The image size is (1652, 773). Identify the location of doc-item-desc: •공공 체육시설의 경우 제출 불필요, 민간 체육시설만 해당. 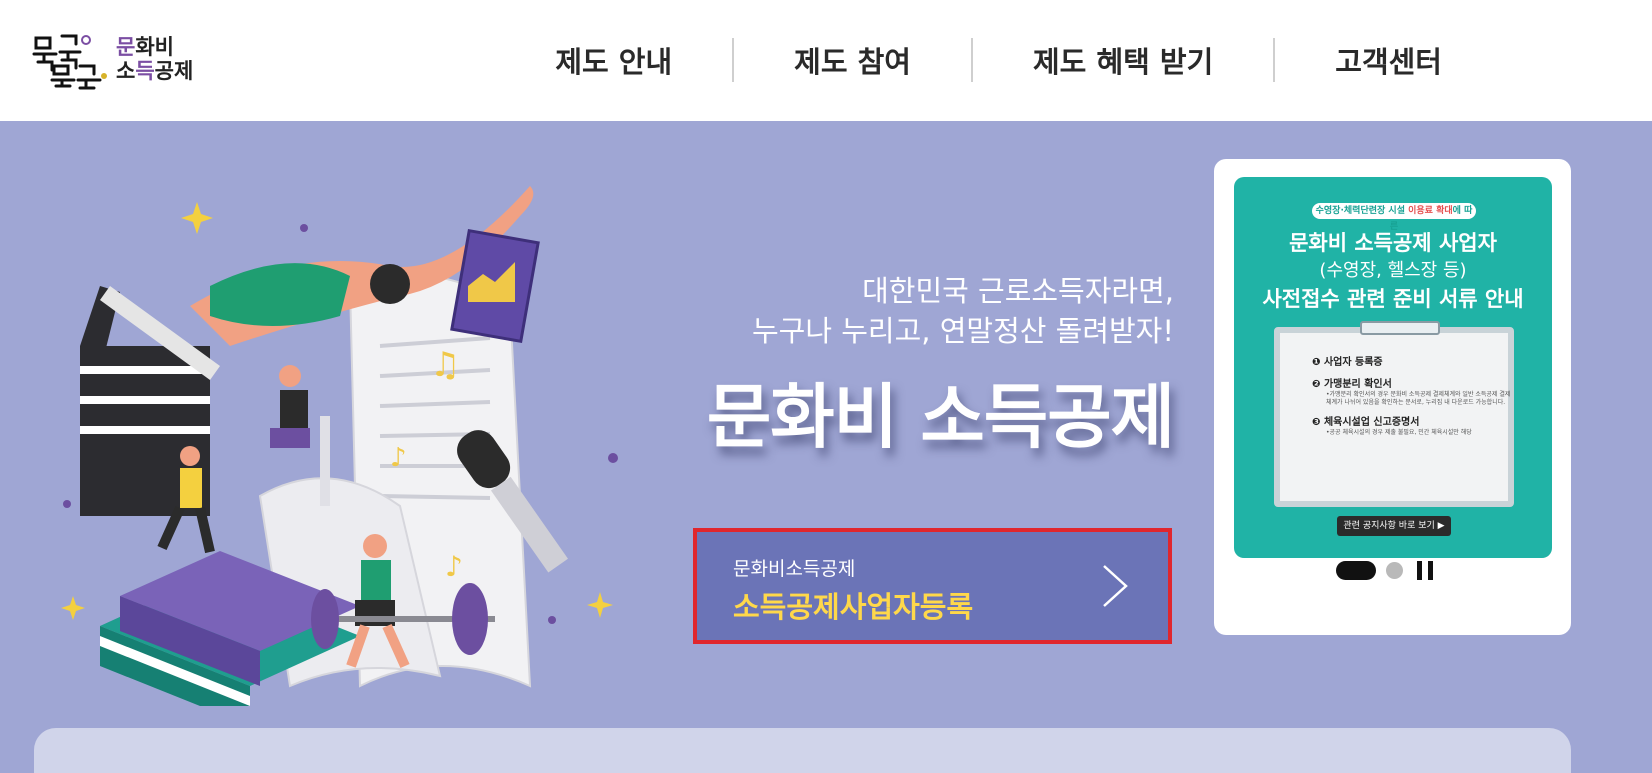
(1399, 432).